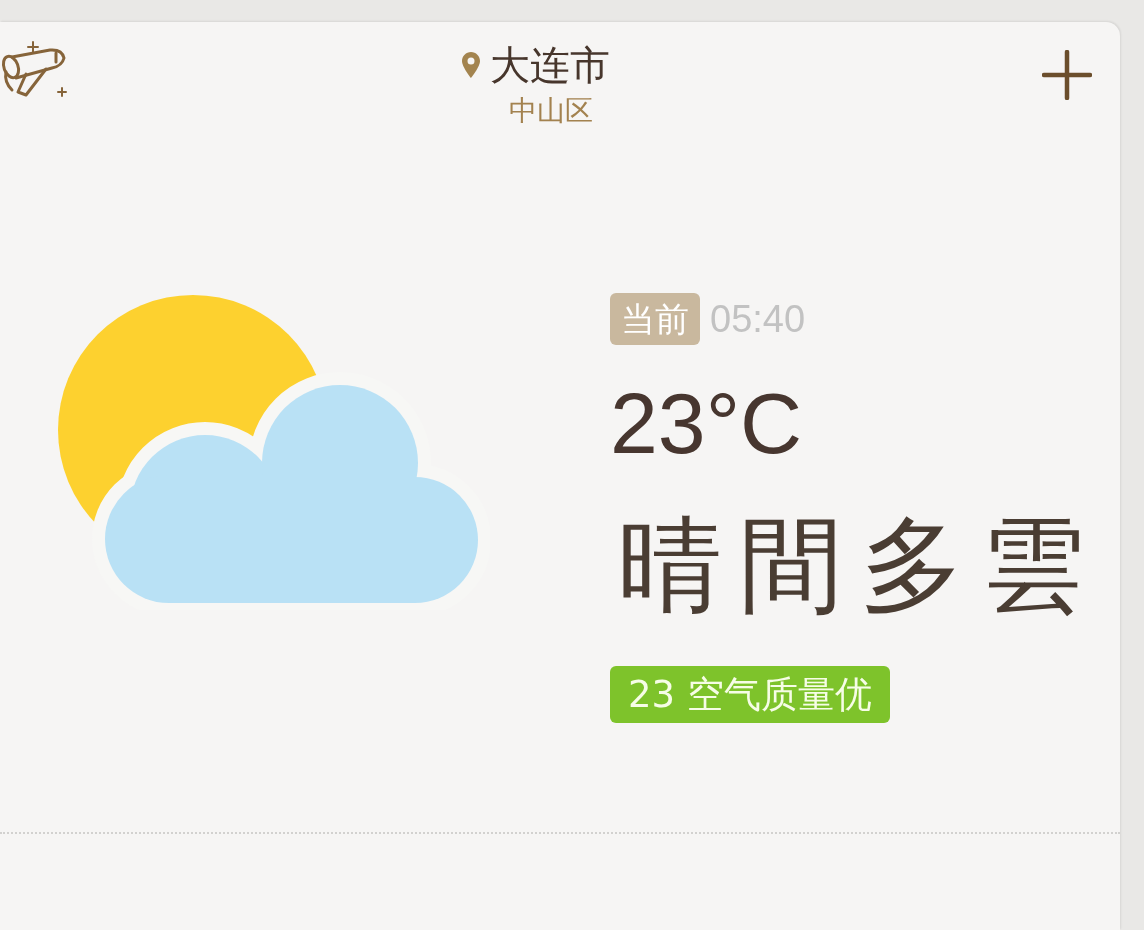  I want to click on current-label: 当前, so click(655, 319).